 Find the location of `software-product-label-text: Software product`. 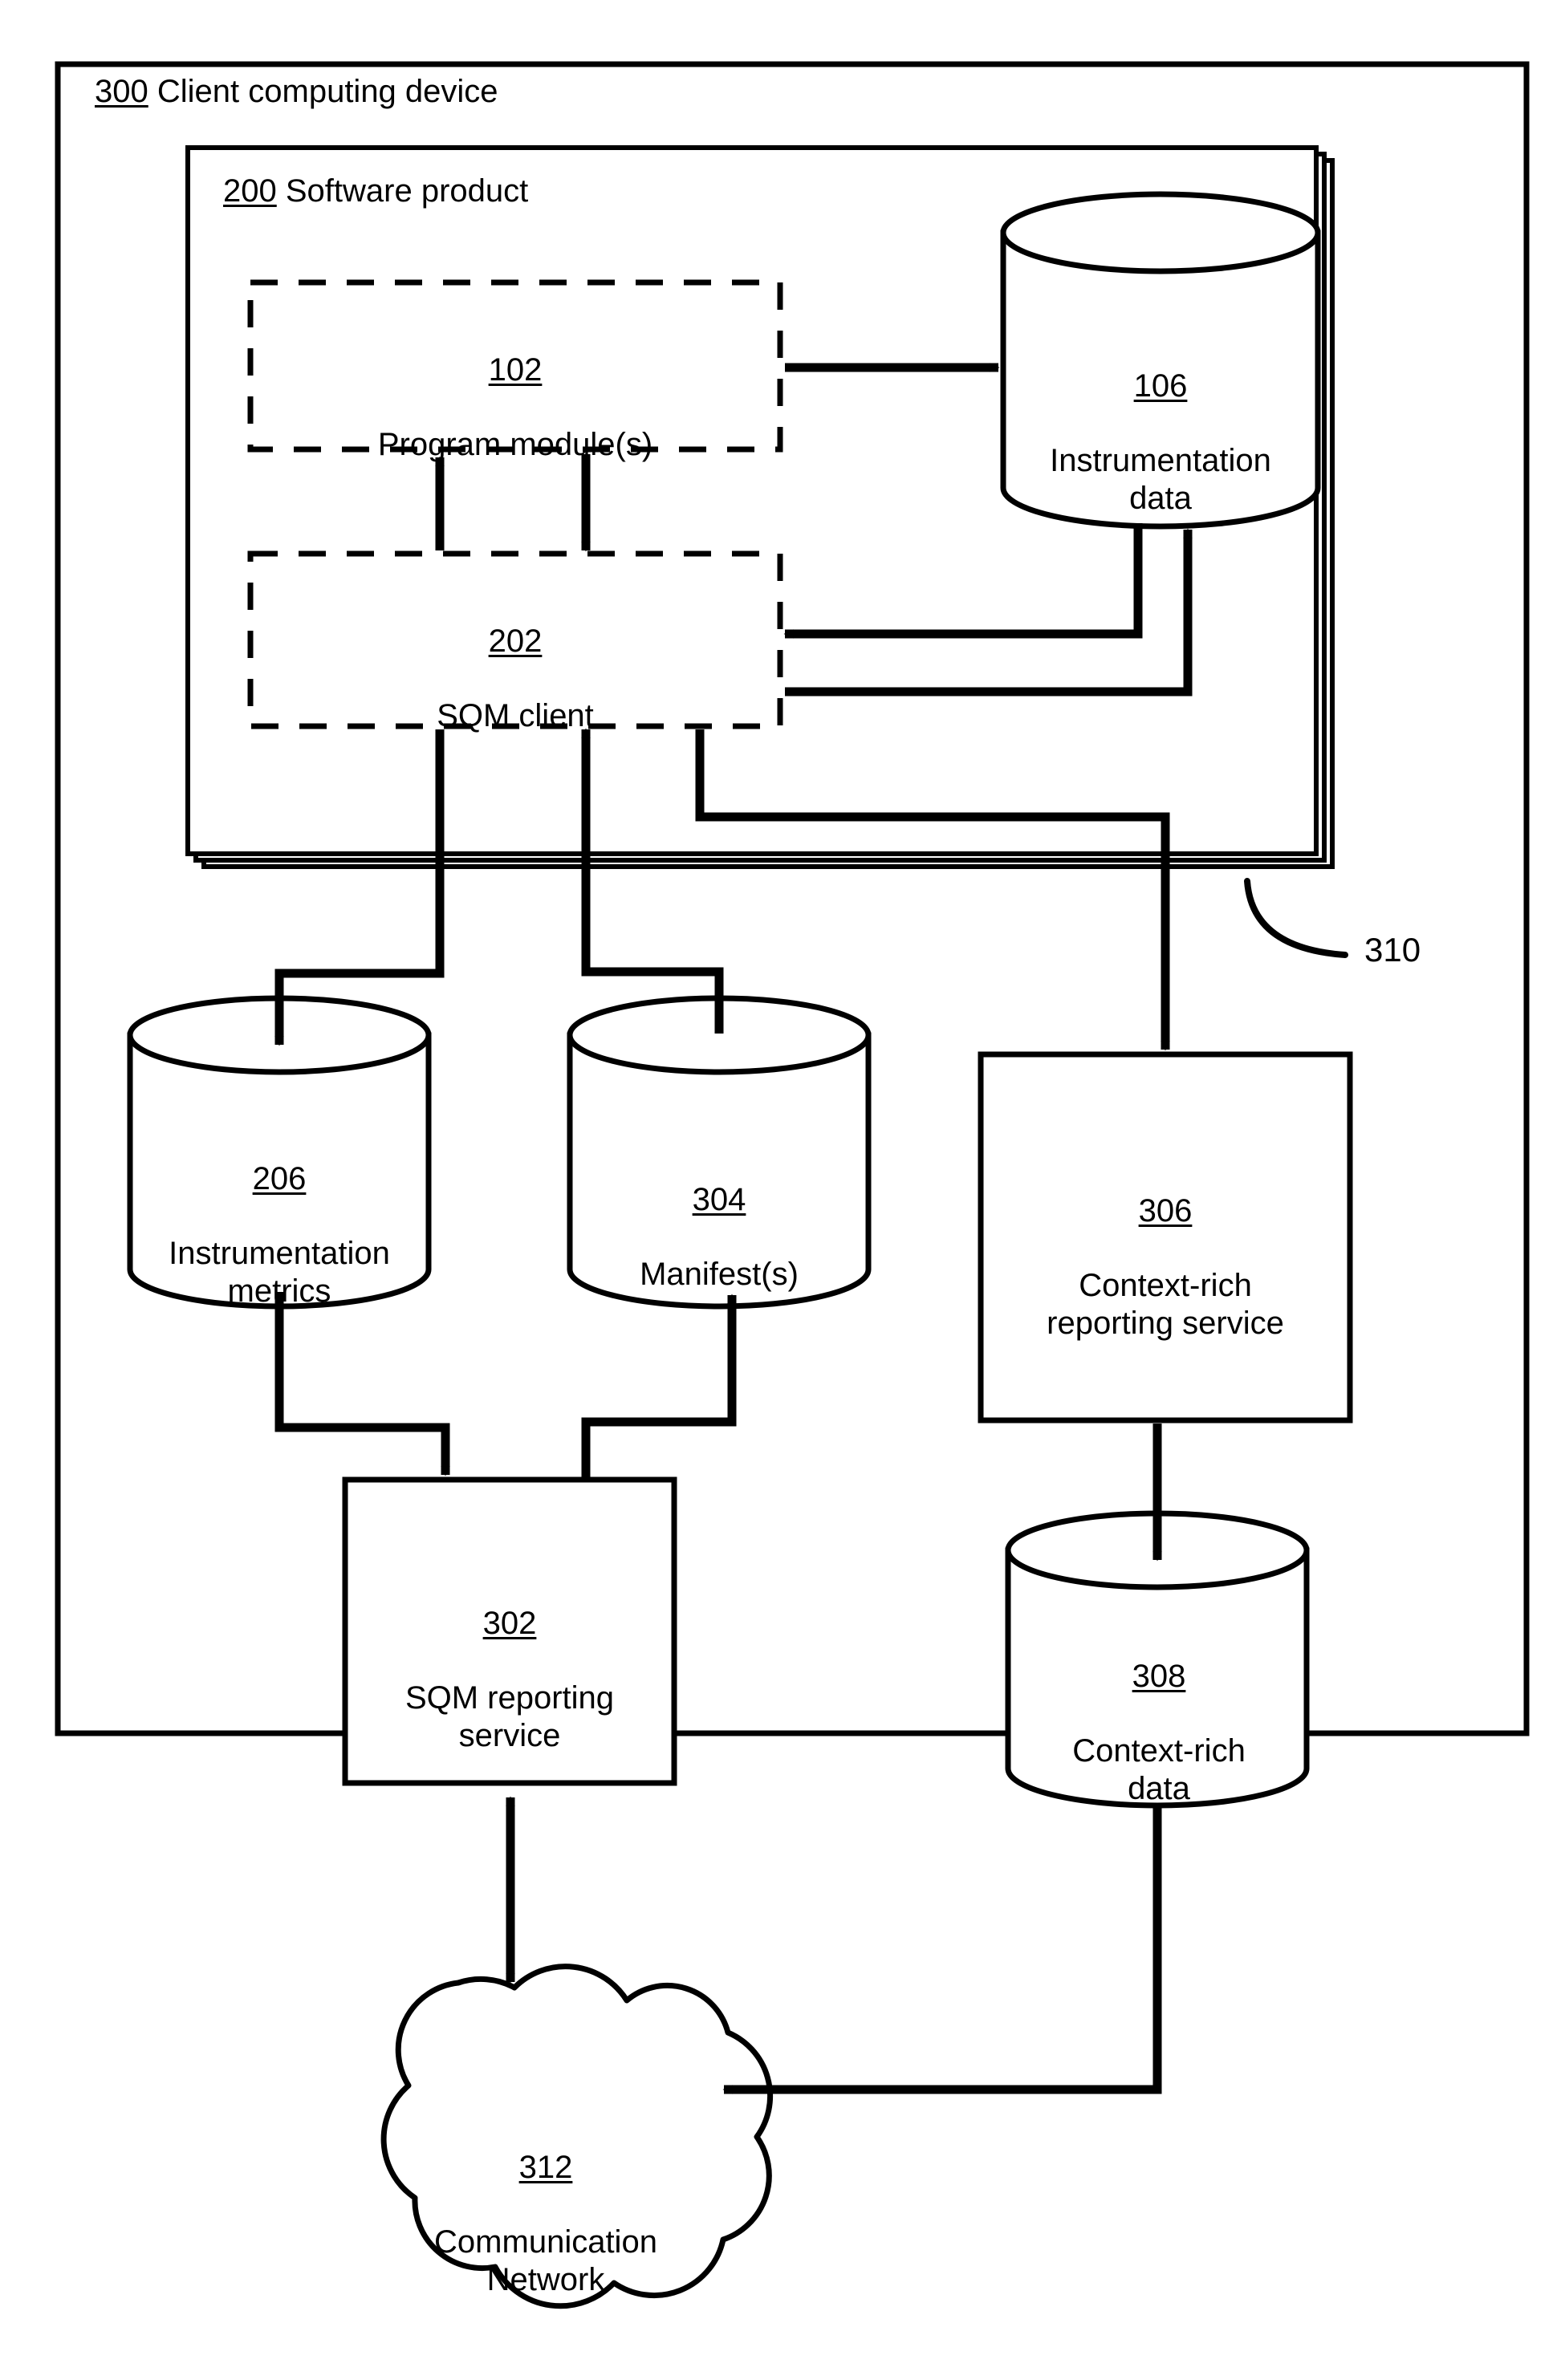

software-product-label-text: Software product is located at coordinates (407, 191).